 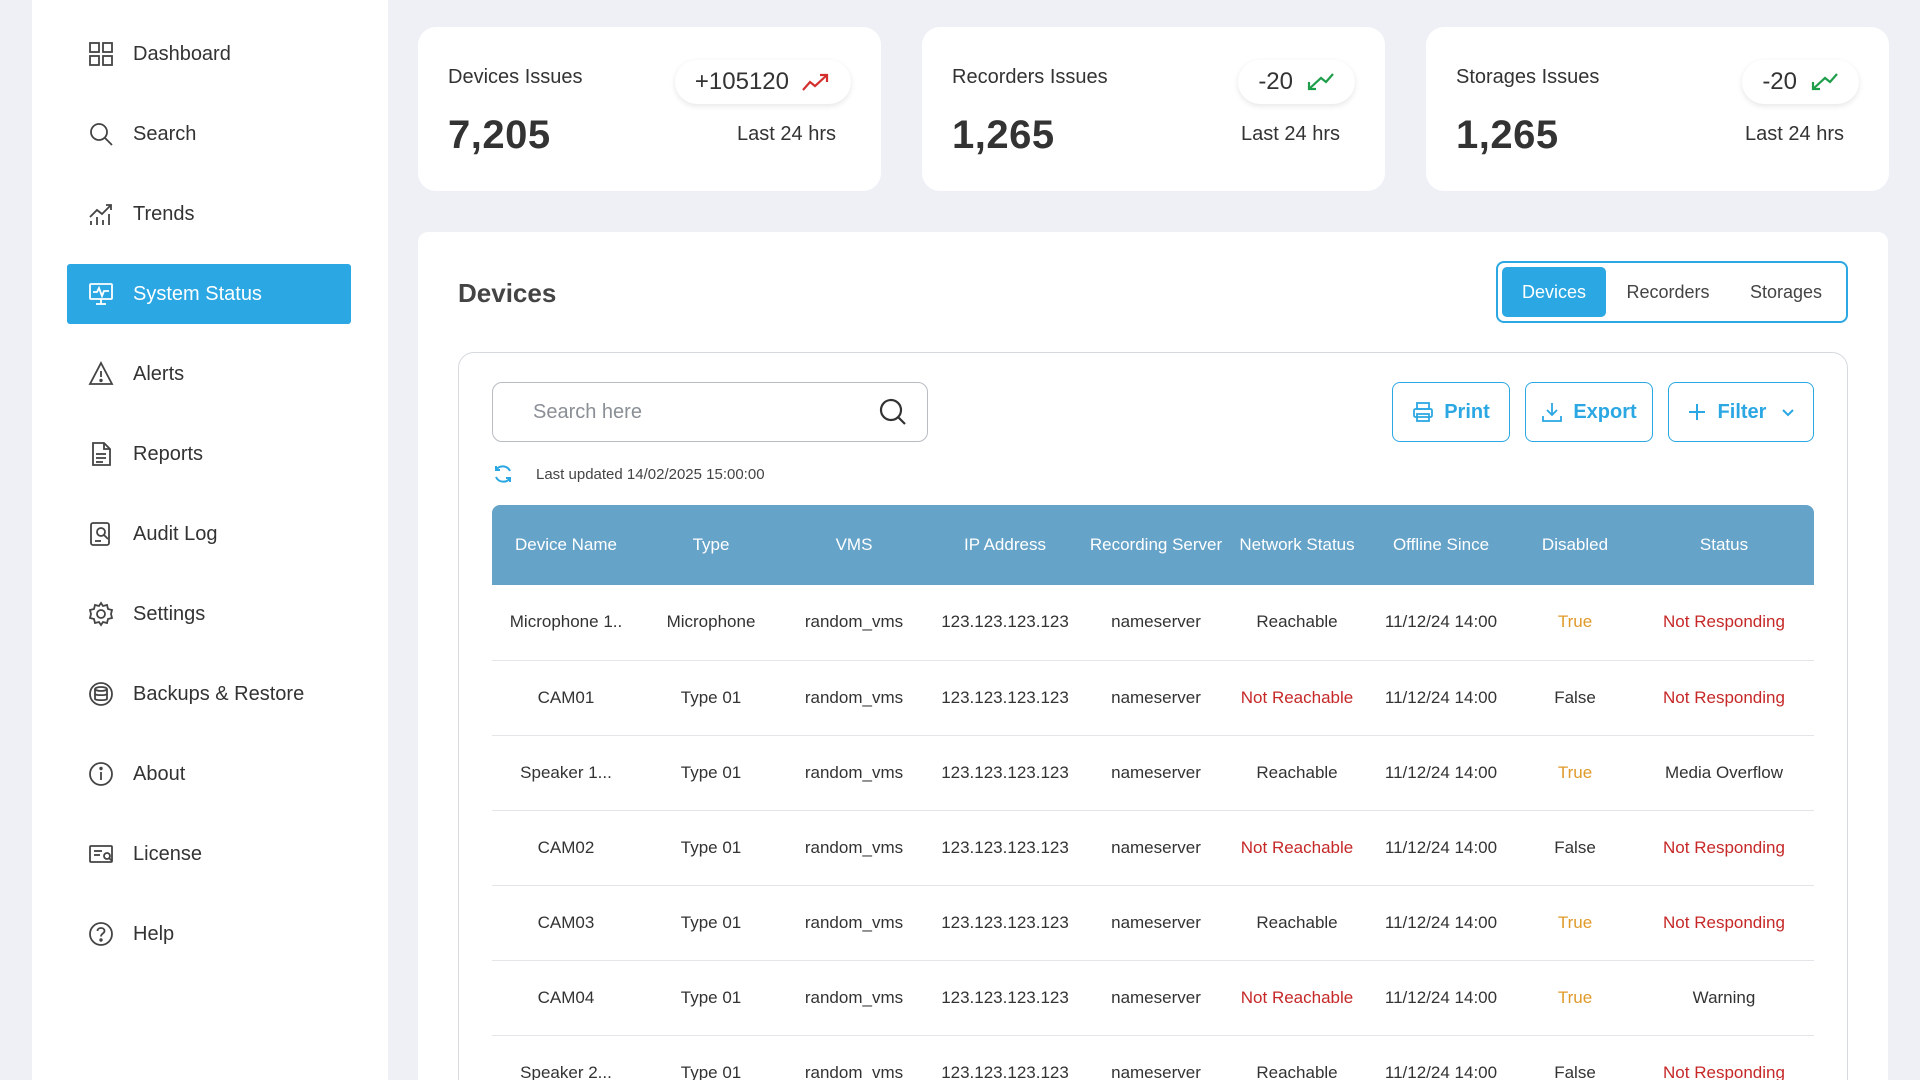 I want to click on license-icon, so click(x=101, y=854).